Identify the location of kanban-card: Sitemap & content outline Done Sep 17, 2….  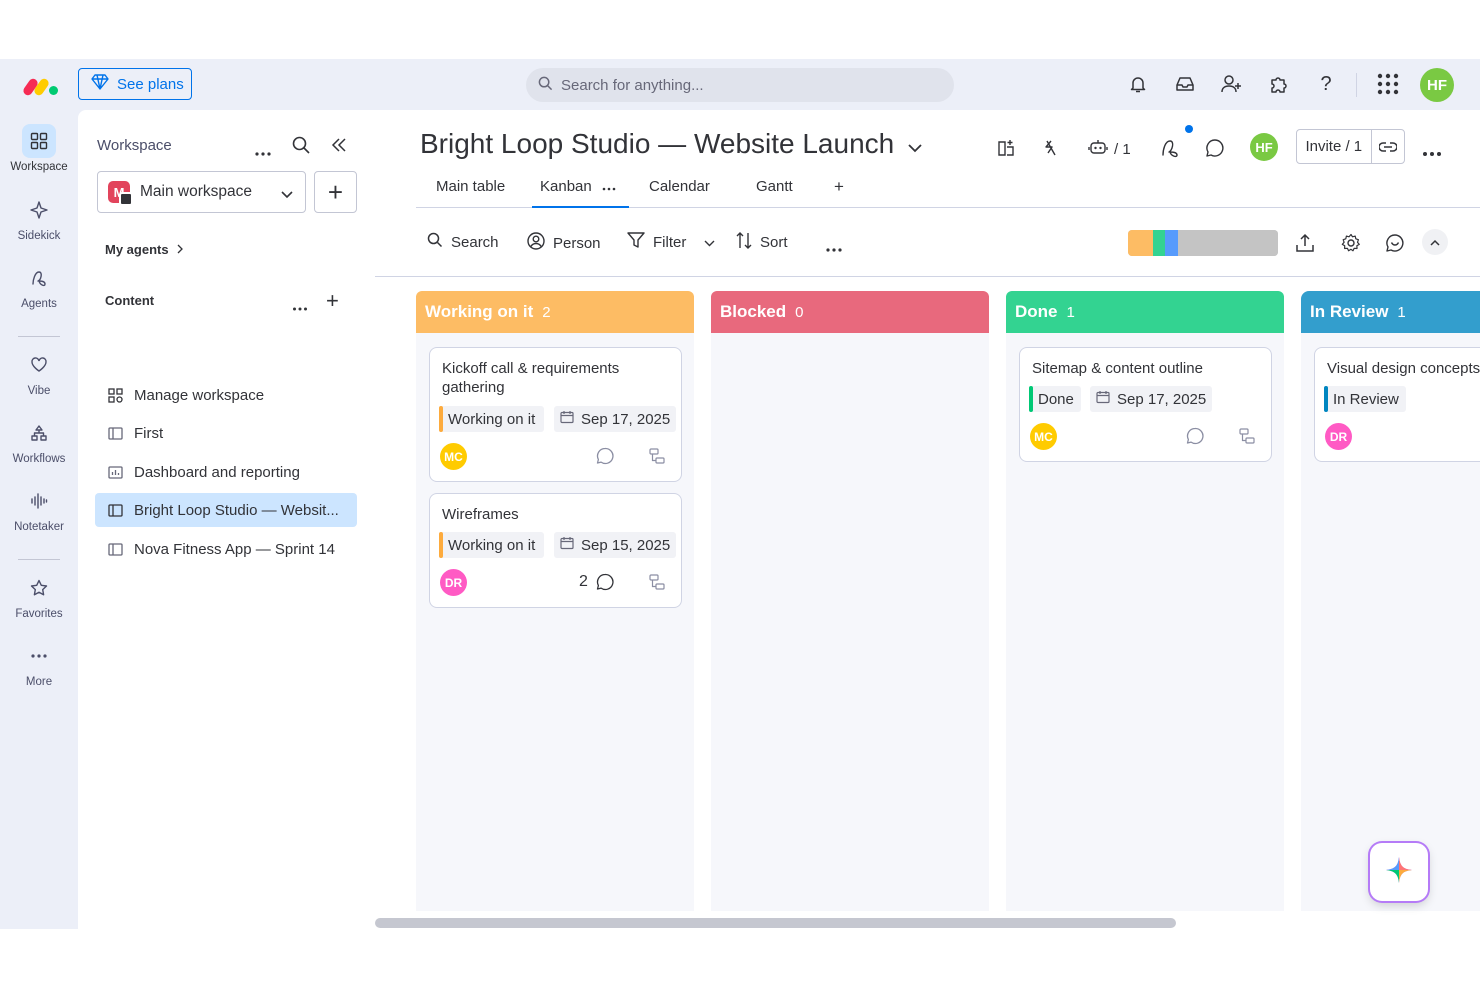
(1145, 404).